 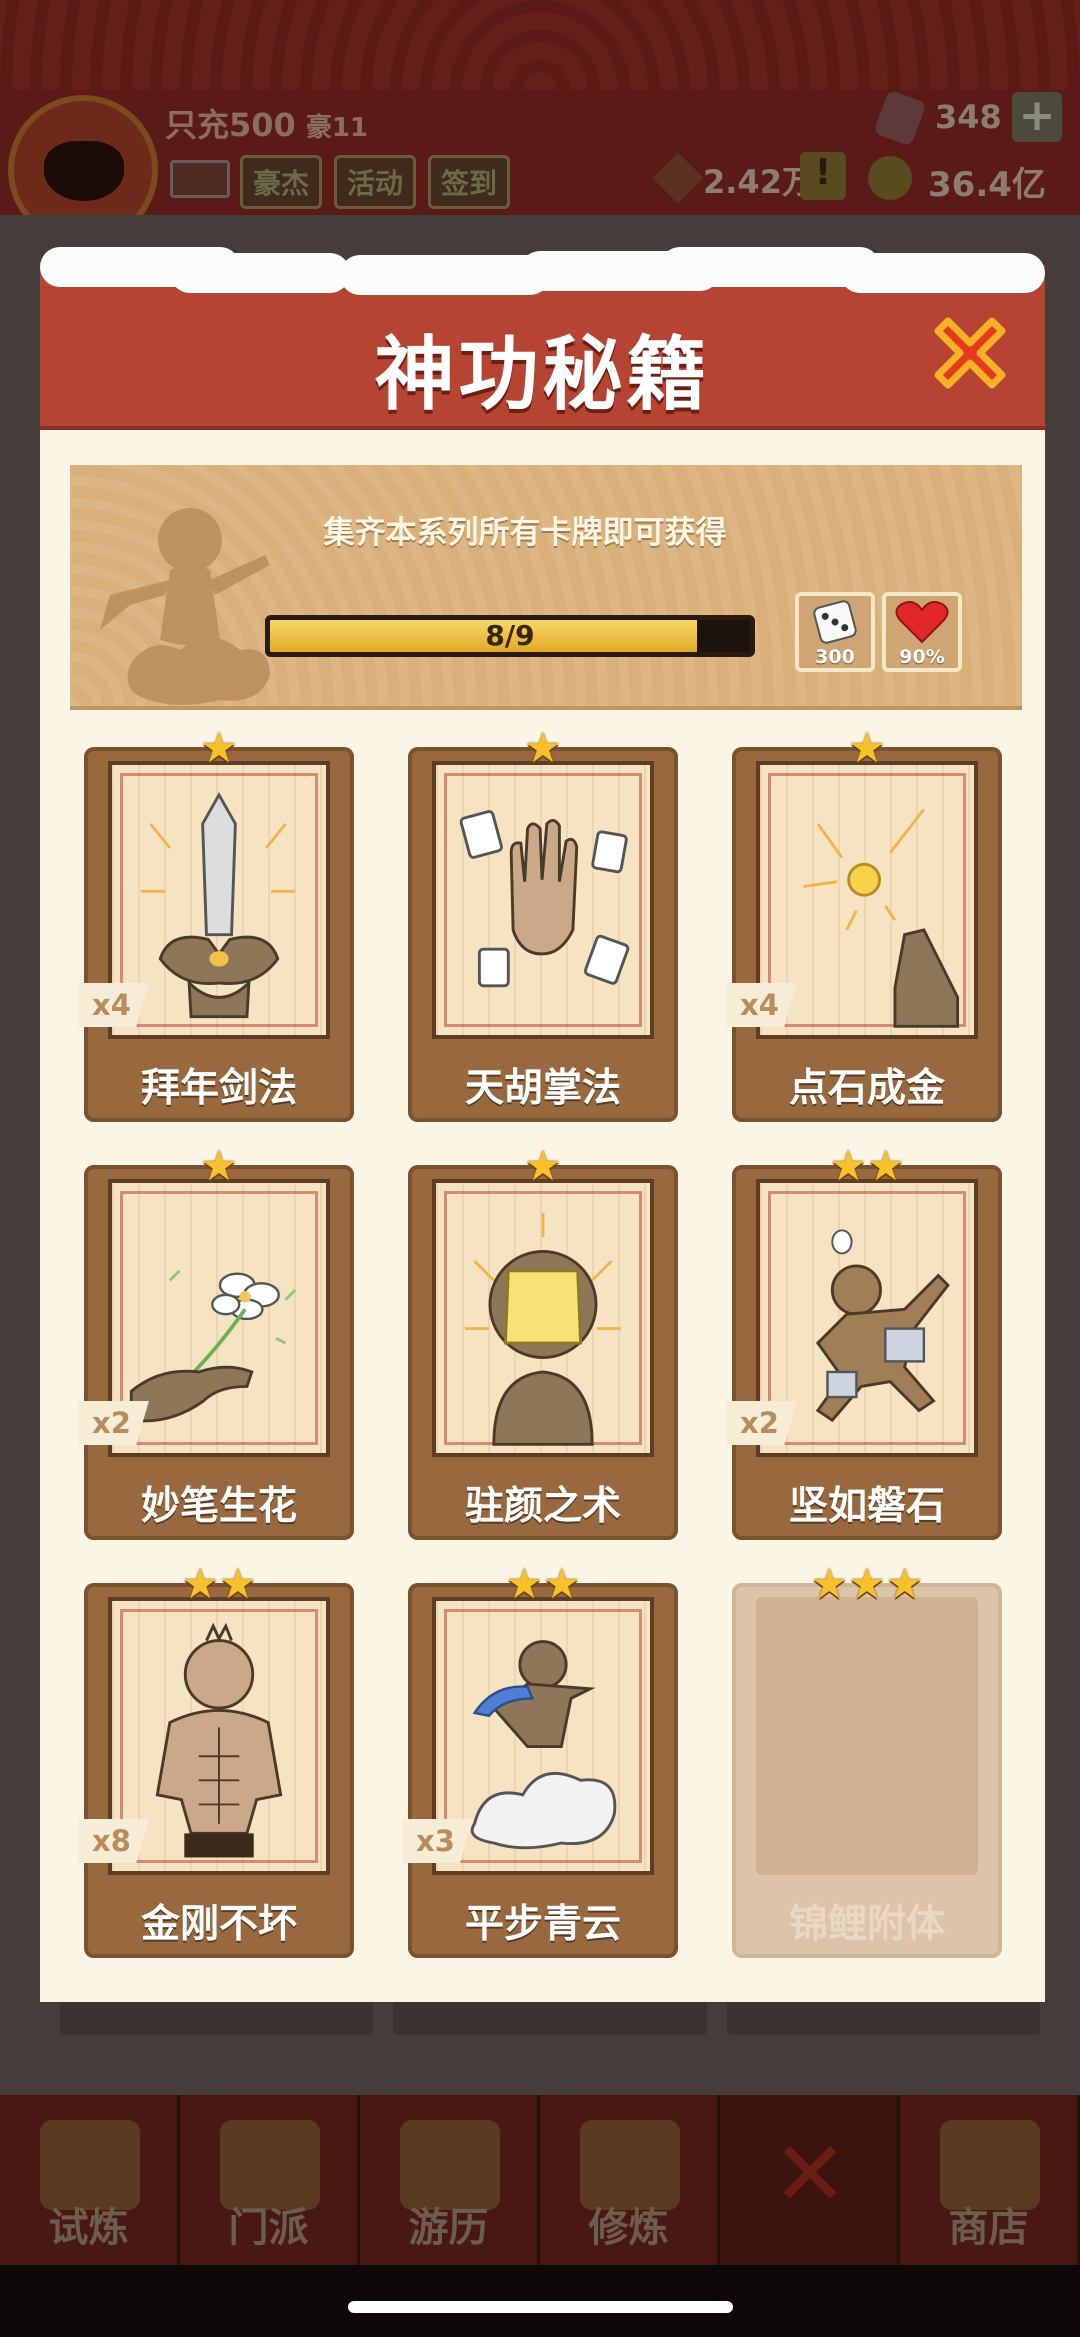 I want to click on ingot-icon, so click(x=678, y=178).